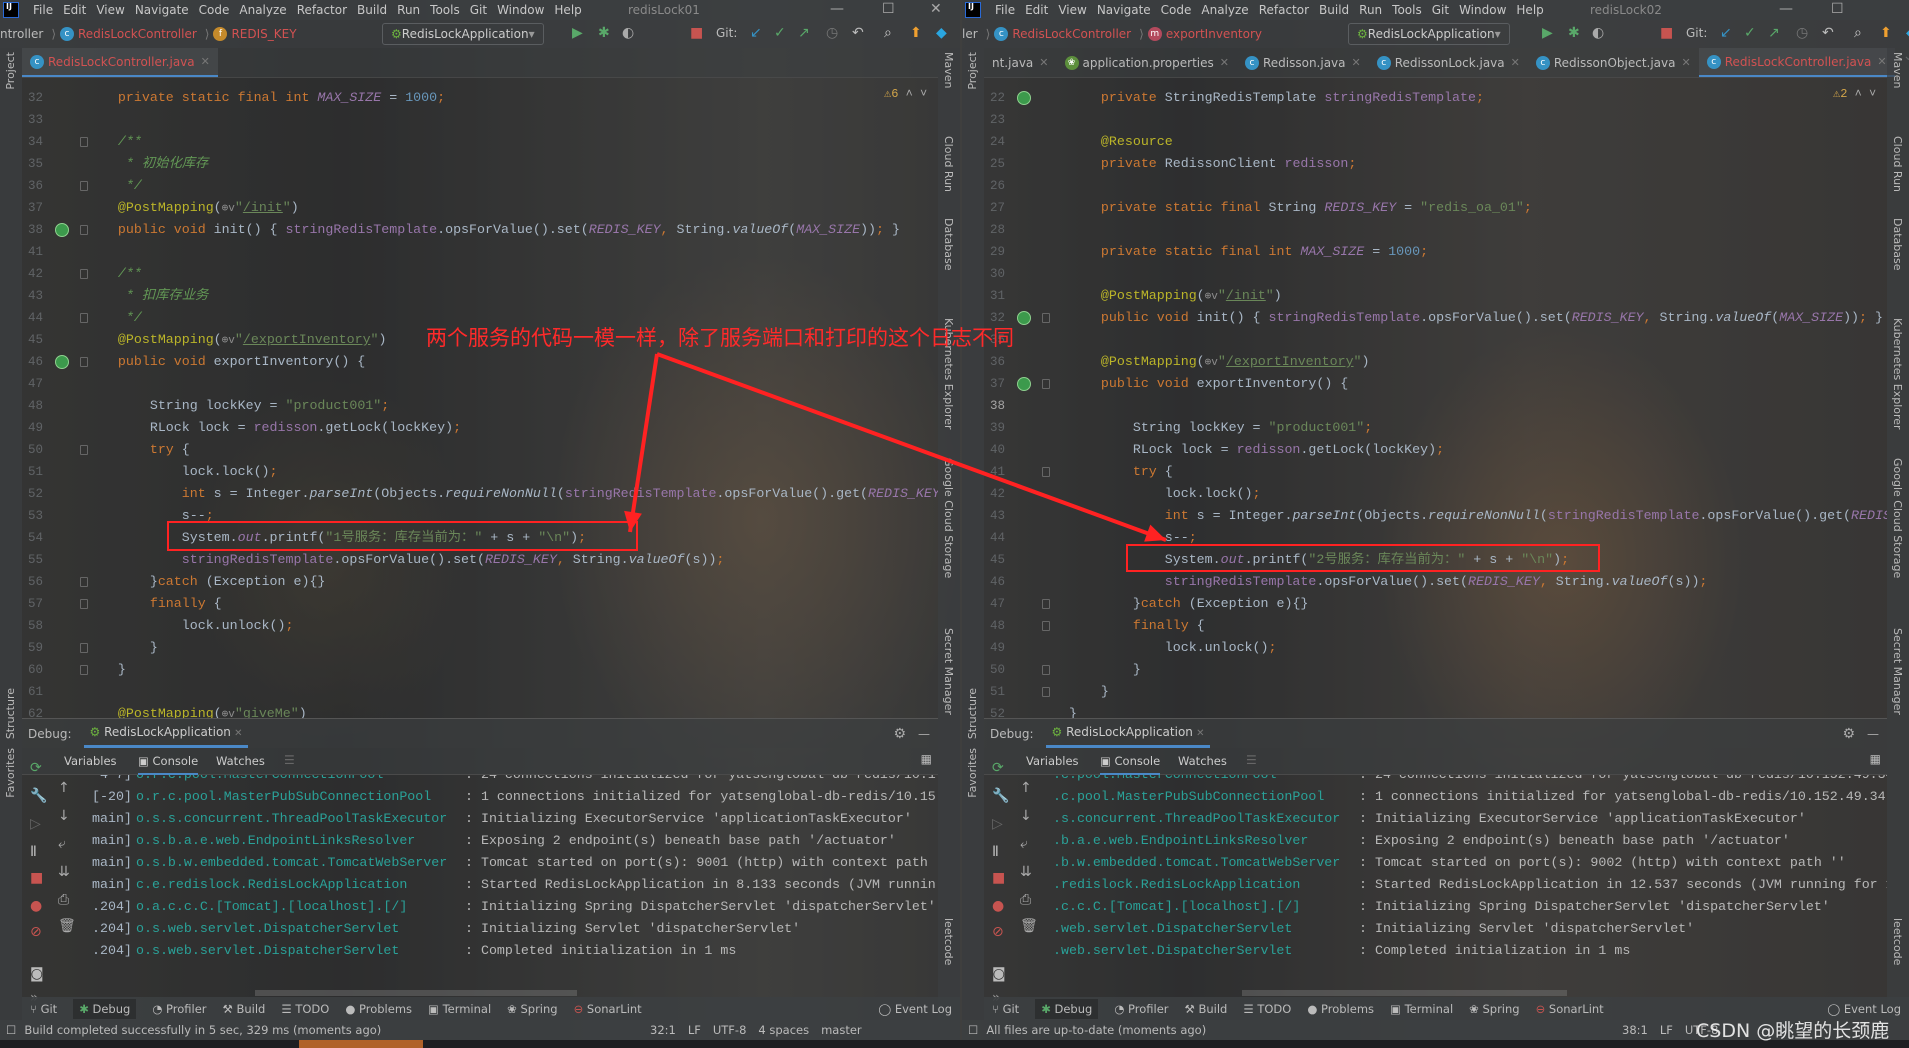 This screenshot has width=1909, height=1048. What do you see at coordinates (1482, 10) in the screenshot?
I see `menu-window: Window` at bounding box center [1482, 10].